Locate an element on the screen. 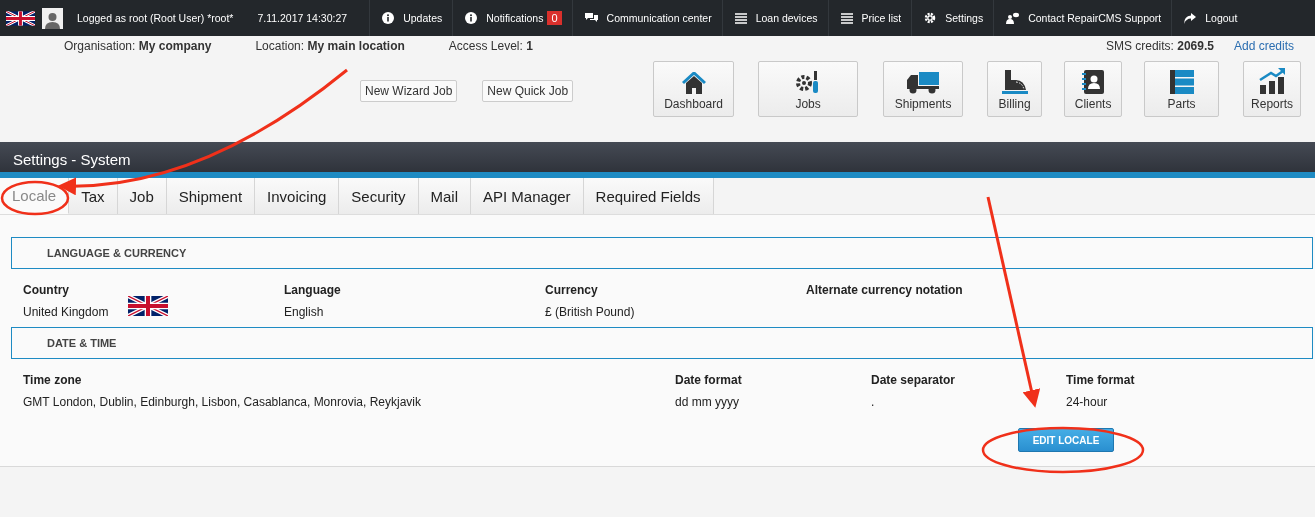 This screenshot has width=1315, height=517. settings-tab: Job is located at coordinates (142, 196).